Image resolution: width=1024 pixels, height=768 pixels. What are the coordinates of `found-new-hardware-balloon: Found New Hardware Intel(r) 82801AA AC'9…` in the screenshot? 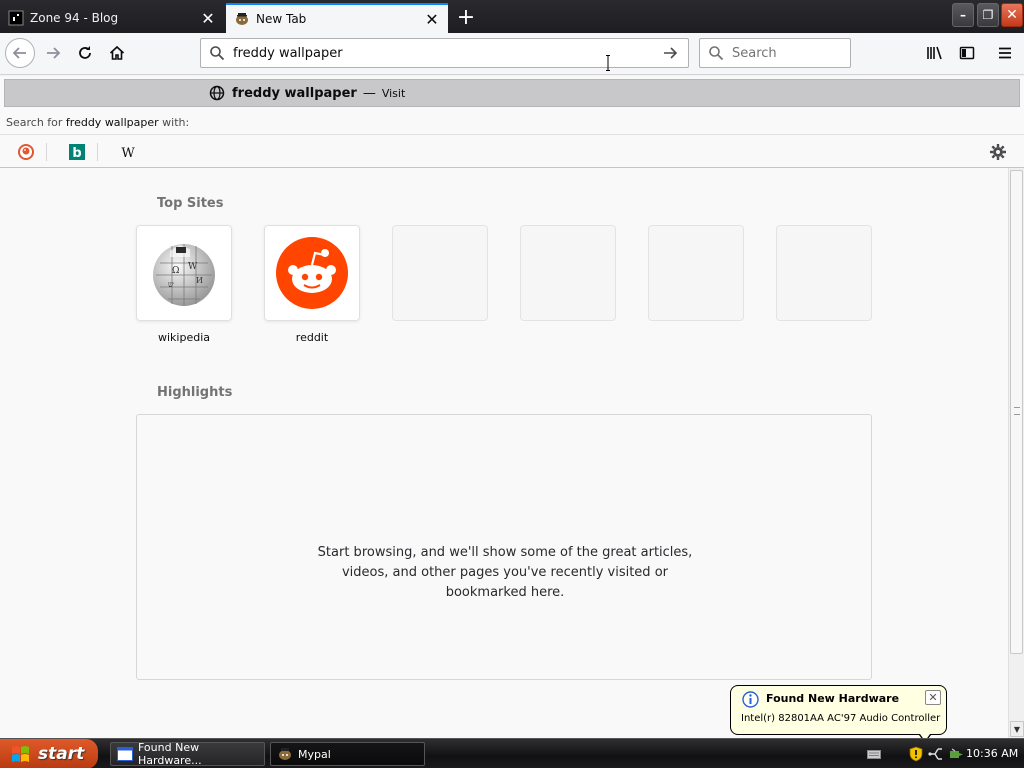 It's located at (838, 714).